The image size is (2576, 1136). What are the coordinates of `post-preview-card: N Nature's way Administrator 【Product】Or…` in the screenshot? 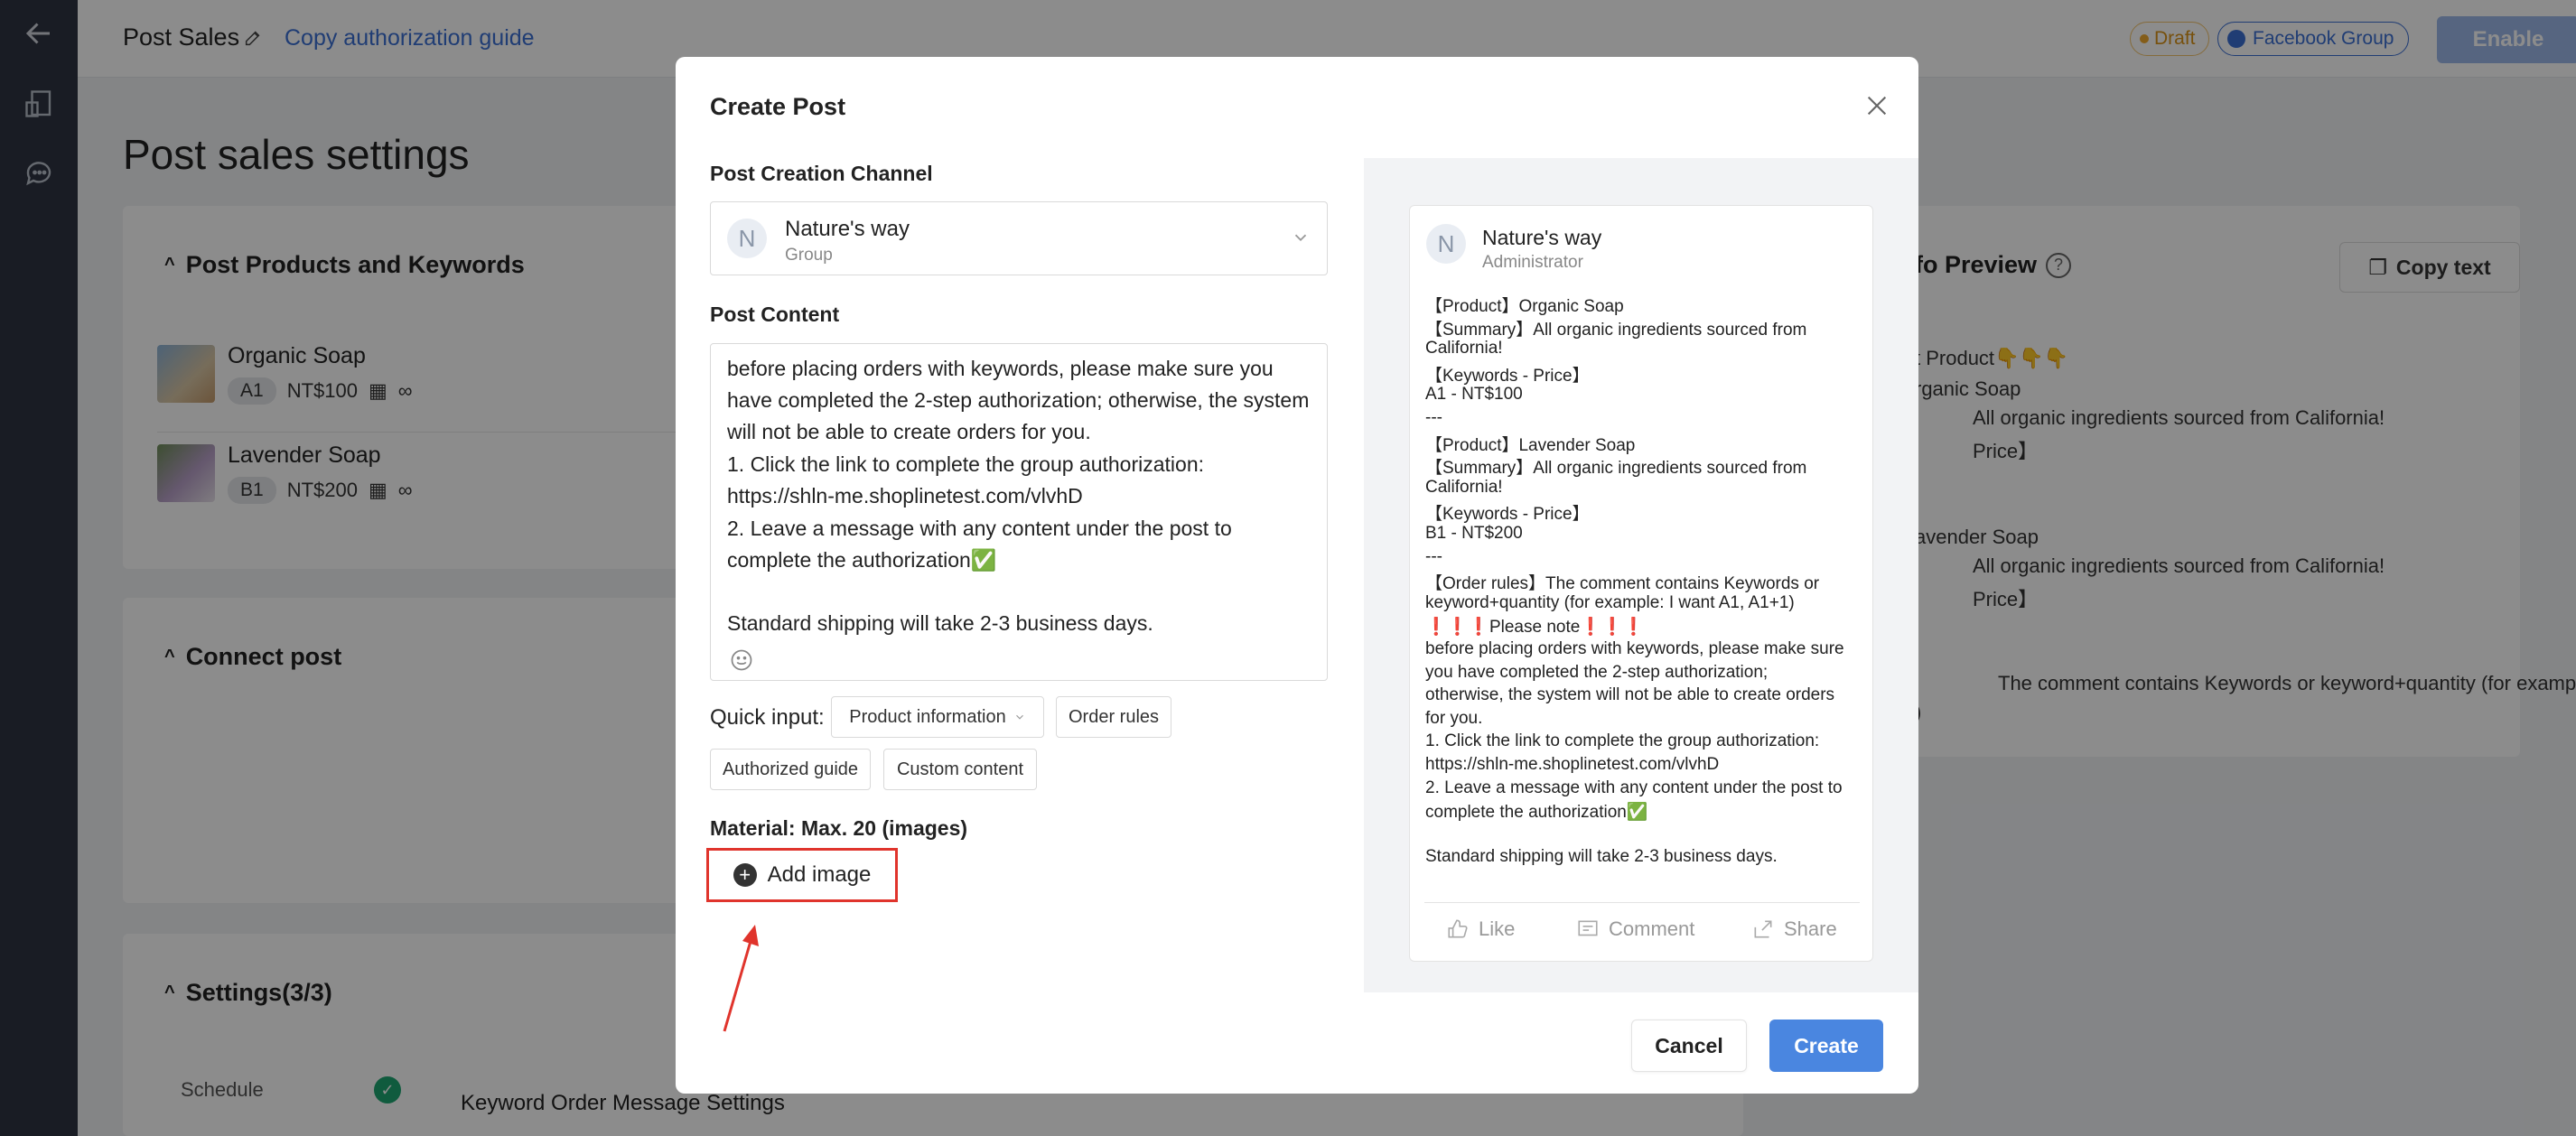 It's located at (1641, 583).